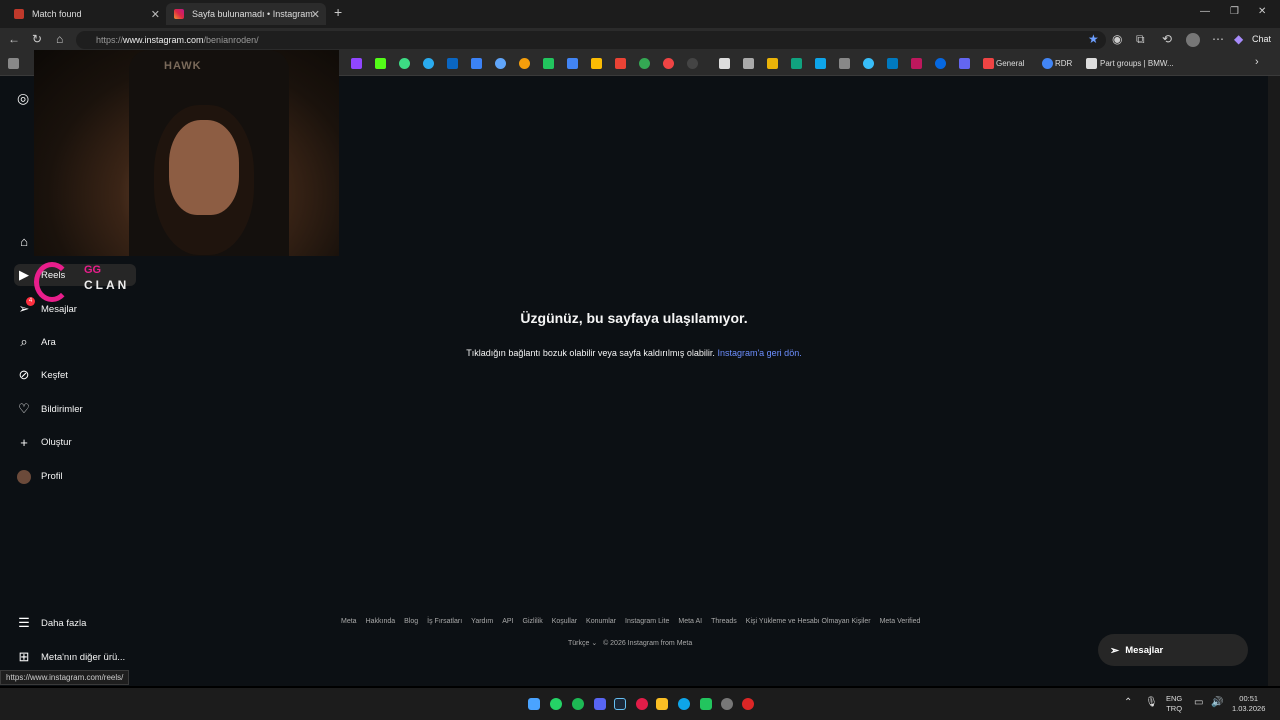 The image size is (1280, 720). Describe the element at coordinates (1010, 63) in the screenshot. I see `bookmark-general: General` at that location.